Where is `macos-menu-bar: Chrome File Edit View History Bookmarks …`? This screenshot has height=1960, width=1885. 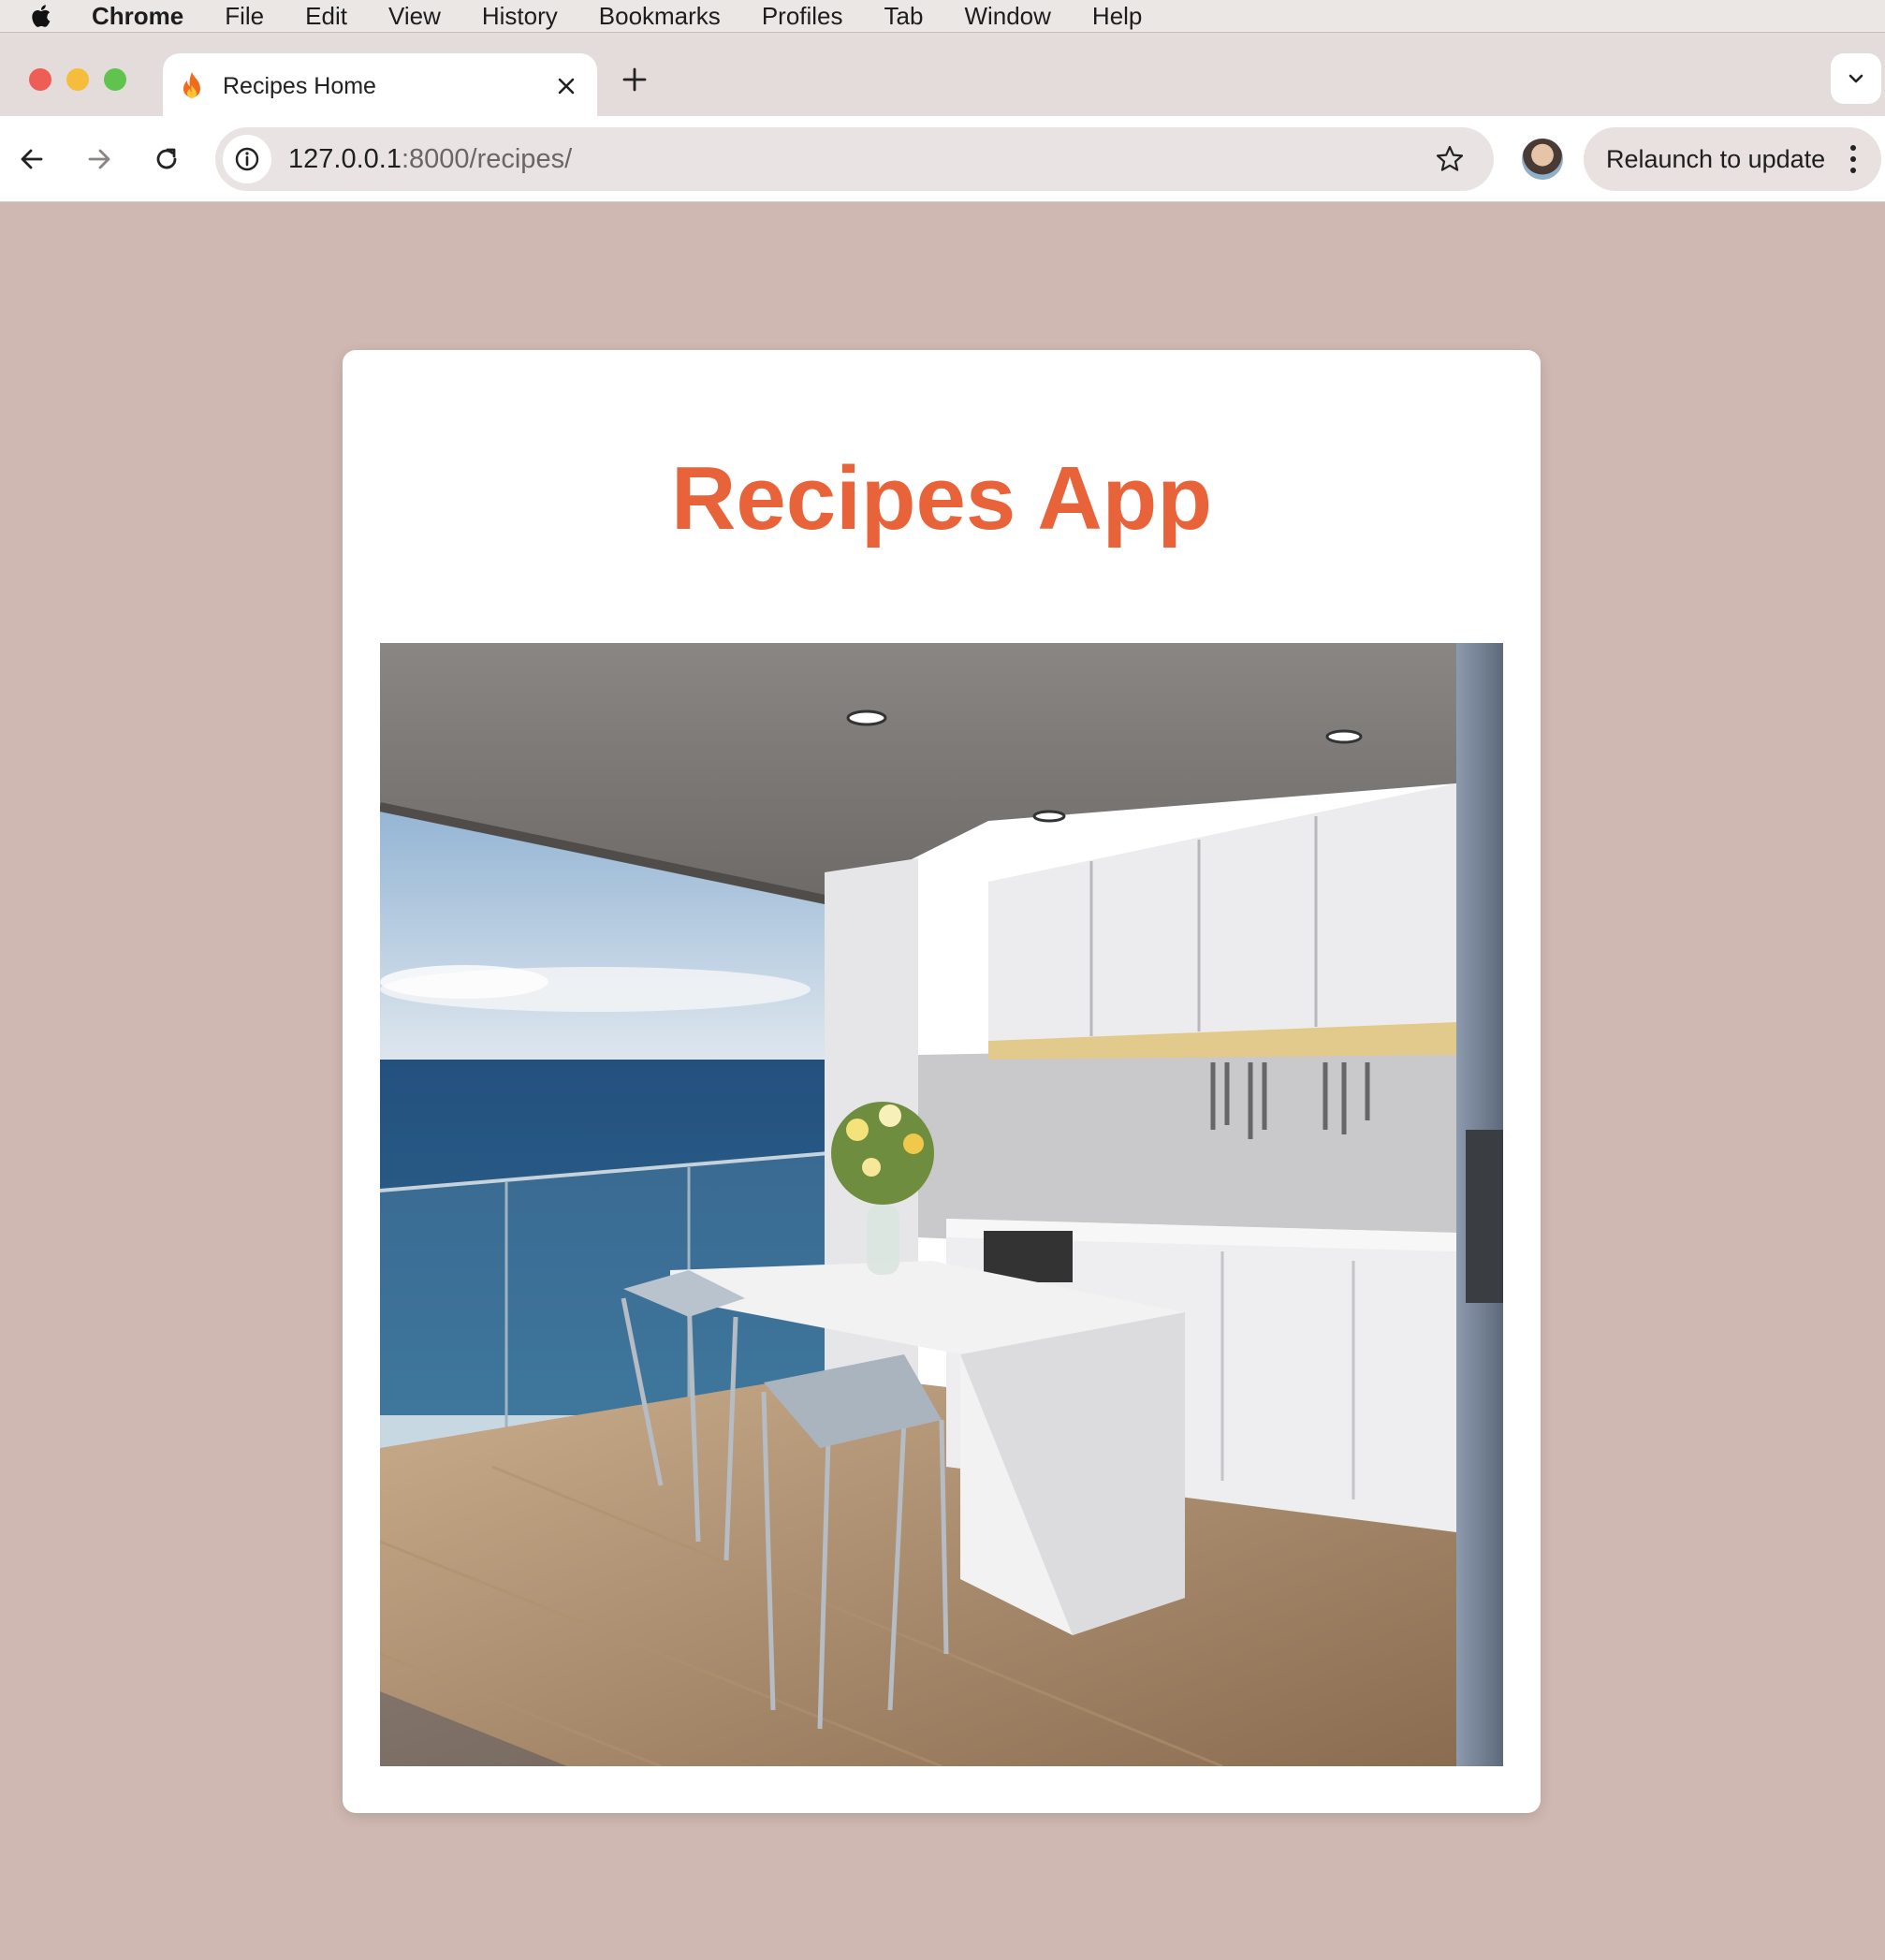
macos-menu-bar: Chrome File Edit View History Bookmarks … is located at coordinates (942, 16).